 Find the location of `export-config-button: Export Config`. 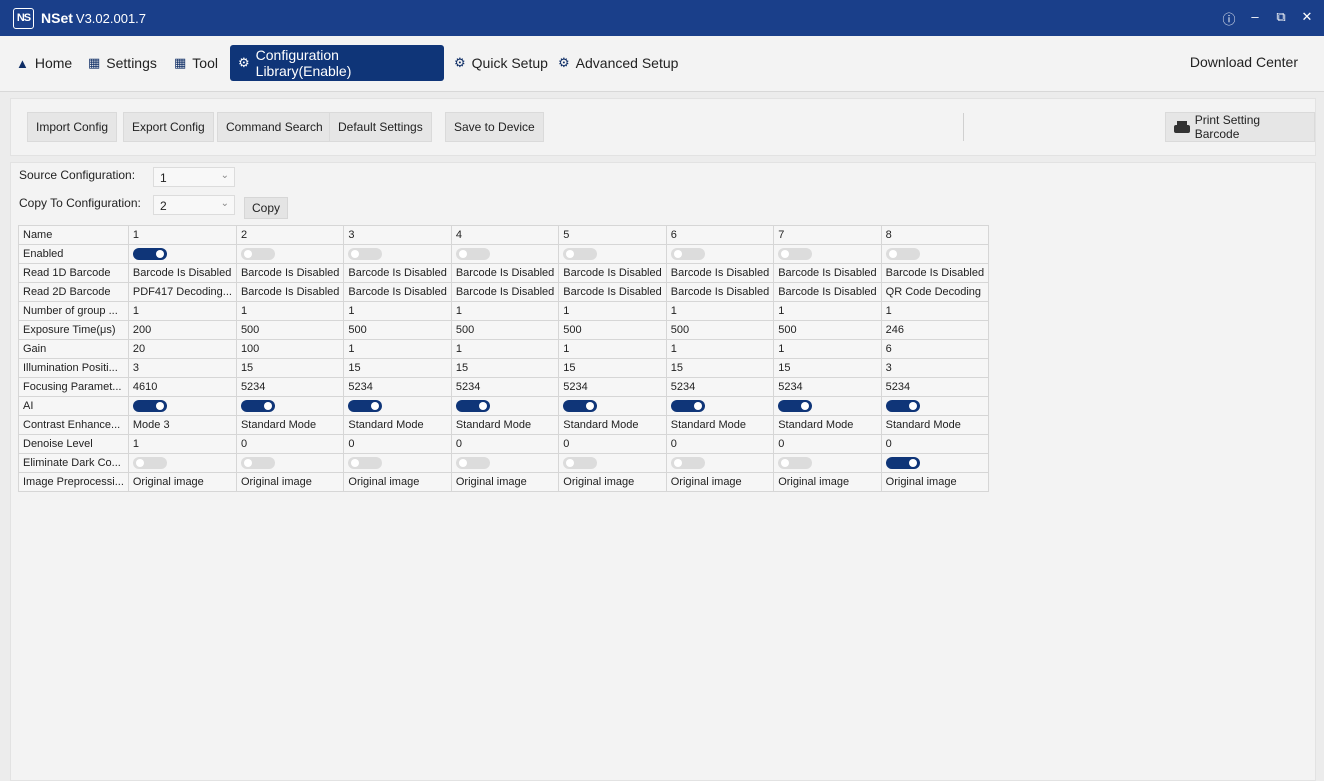

export-config-button: Export Config is located at coordinates (168, 127).